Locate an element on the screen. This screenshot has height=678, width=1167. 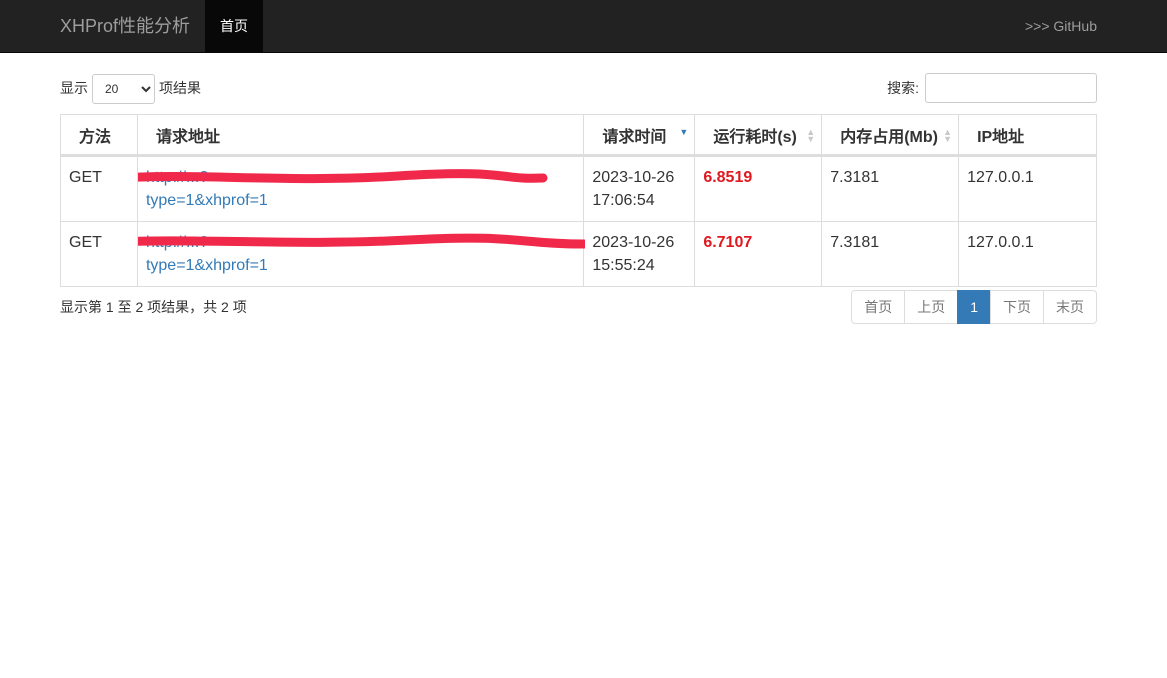
table-controls: 显示 20 项结果 搜索: is located at coordinates (578, 88).